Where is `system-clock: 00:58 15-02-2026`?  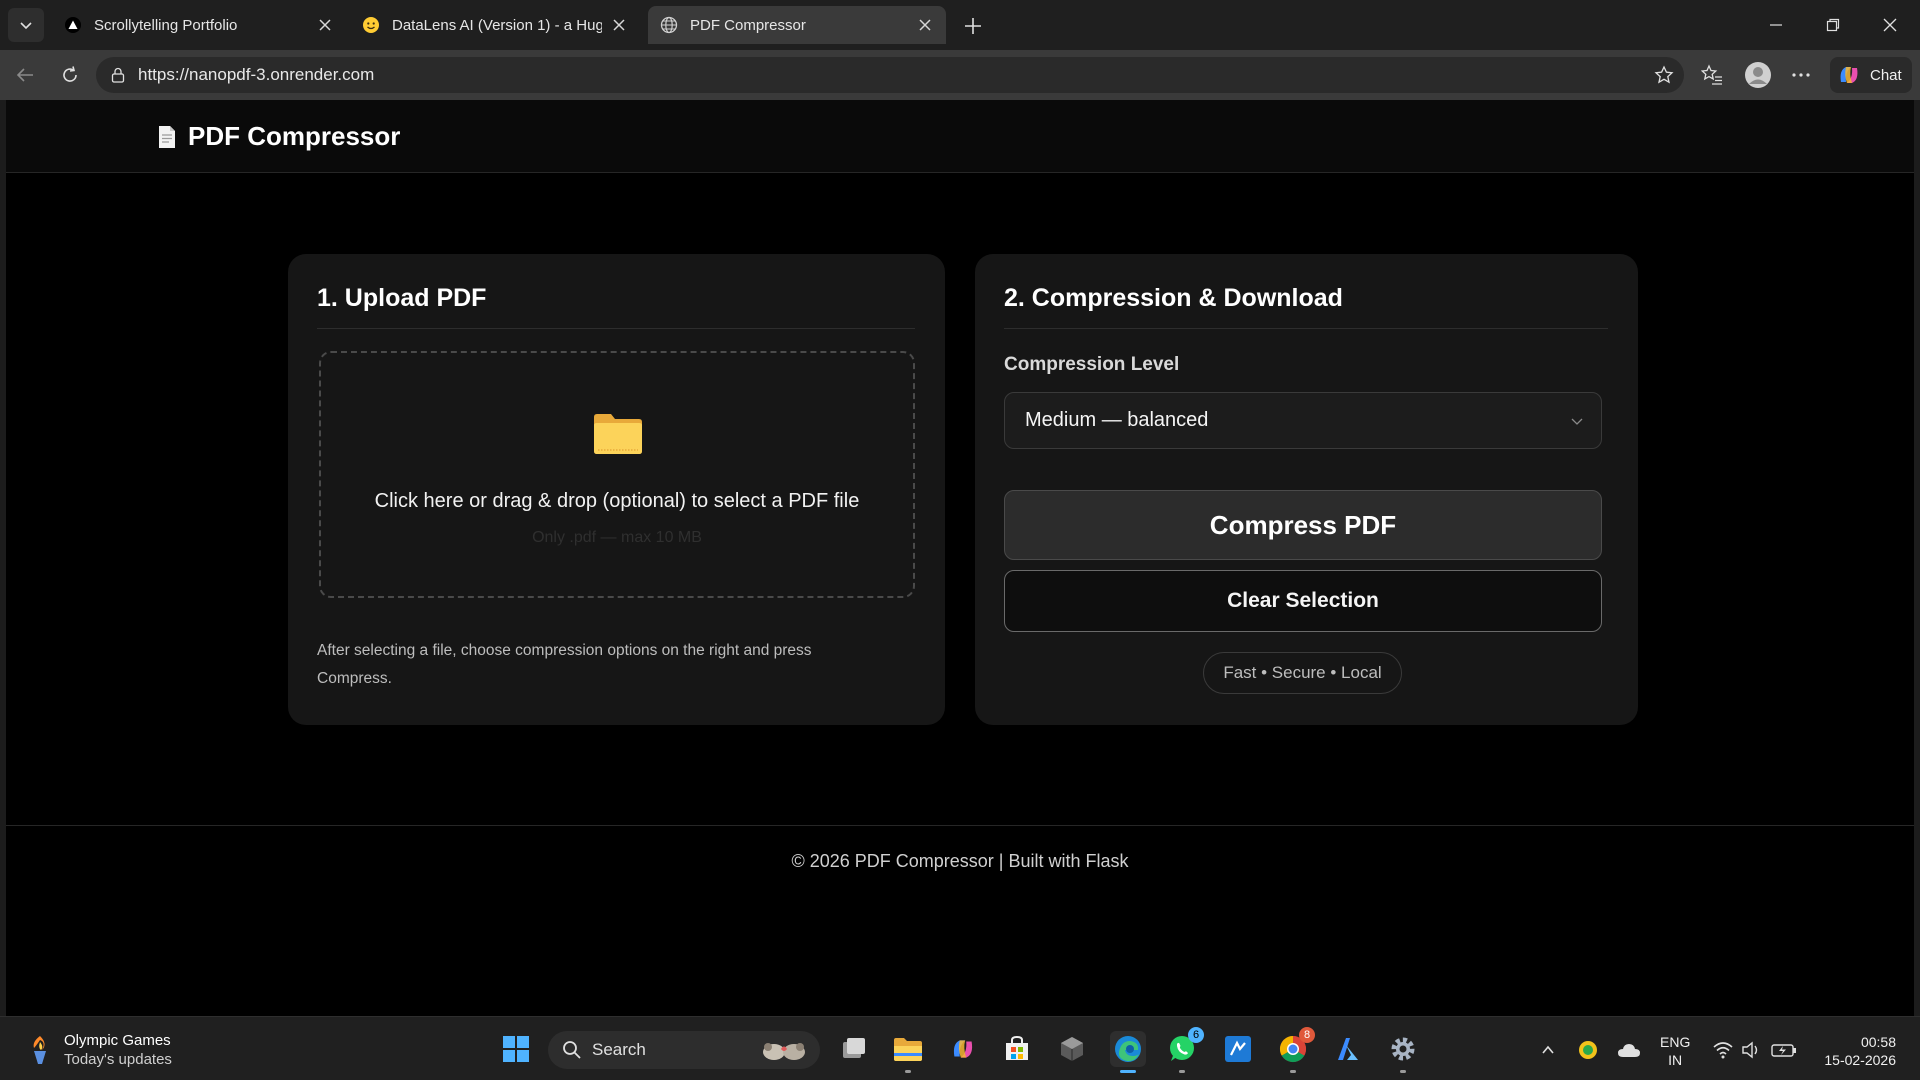 system-clock: 00:58 15-02-2026 is located at coordinates (1856, 1051).